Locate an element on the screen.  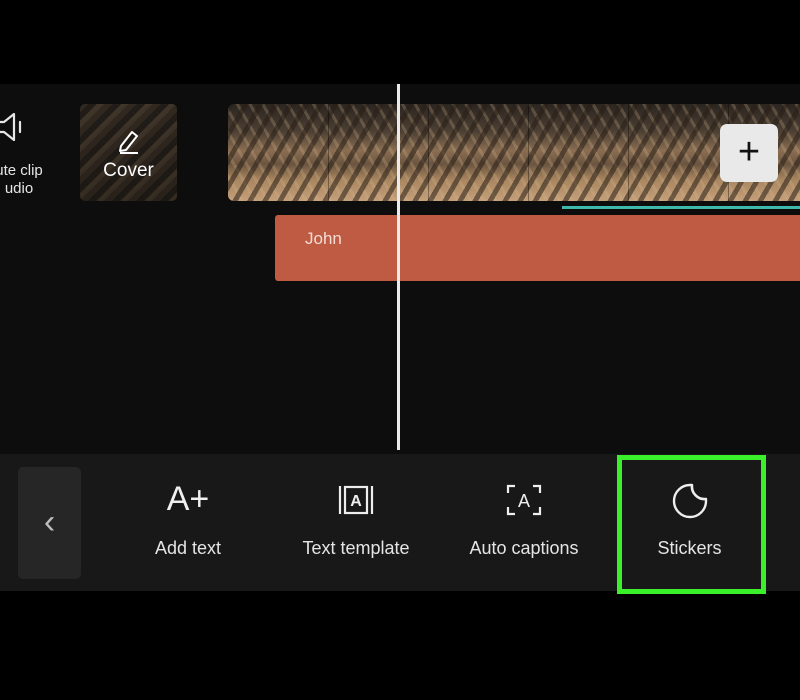
video-thumbnail-strip is located at coordinates (514, 152).